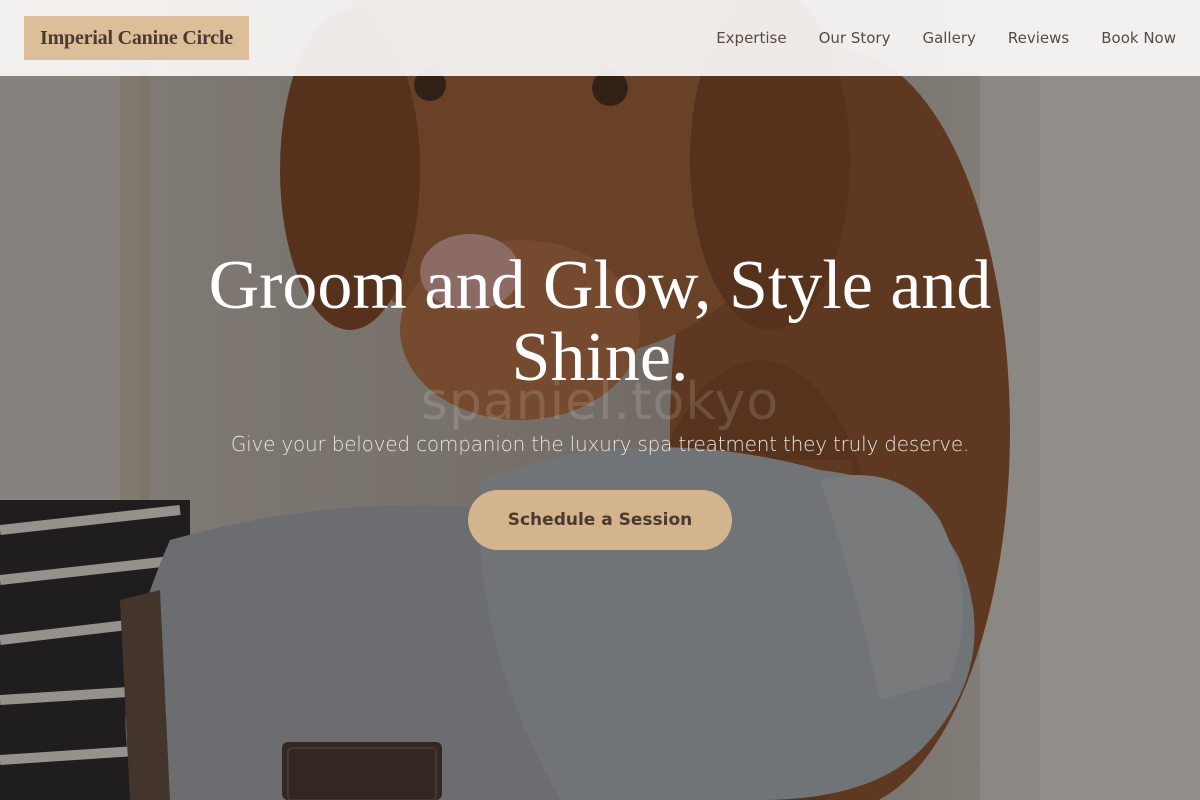 The width and height of the screenshot is (1200, 800). Describe the element at coordinates (1138, 38) in the screenshot. I see `nav-item-book-now: Book Now` at that location.